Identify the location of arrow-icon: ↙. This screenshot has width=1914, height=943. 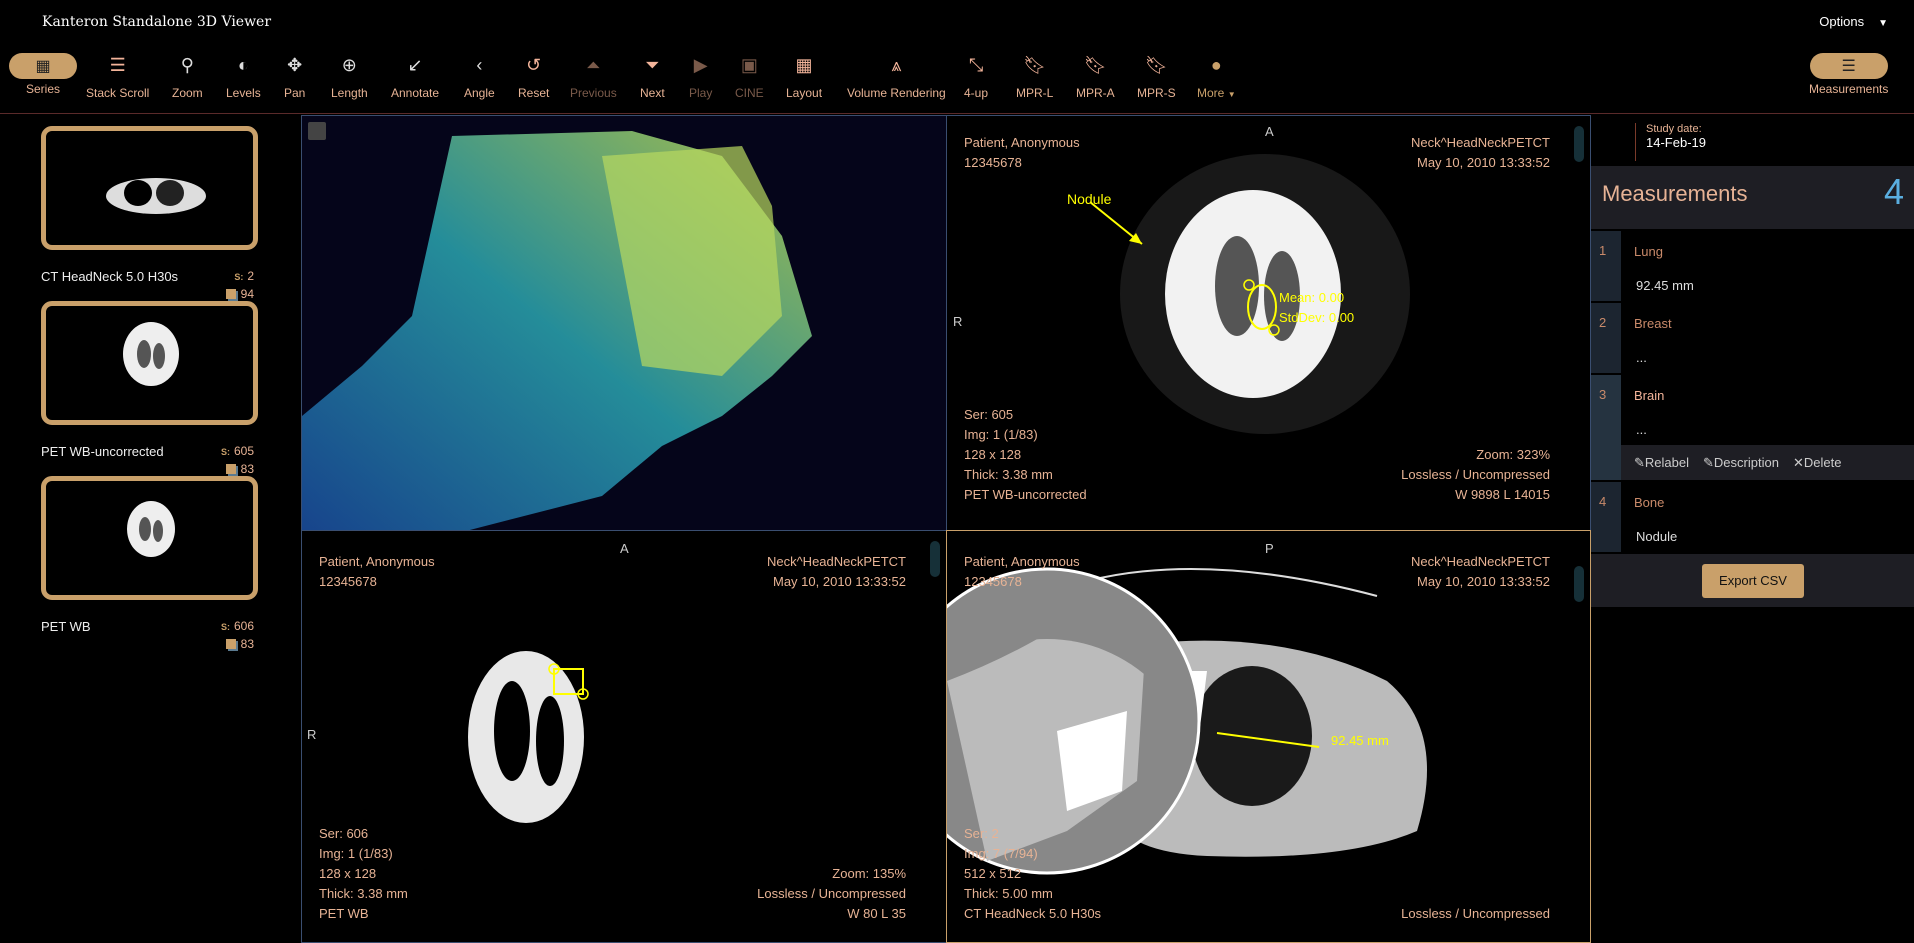
(415, 64).